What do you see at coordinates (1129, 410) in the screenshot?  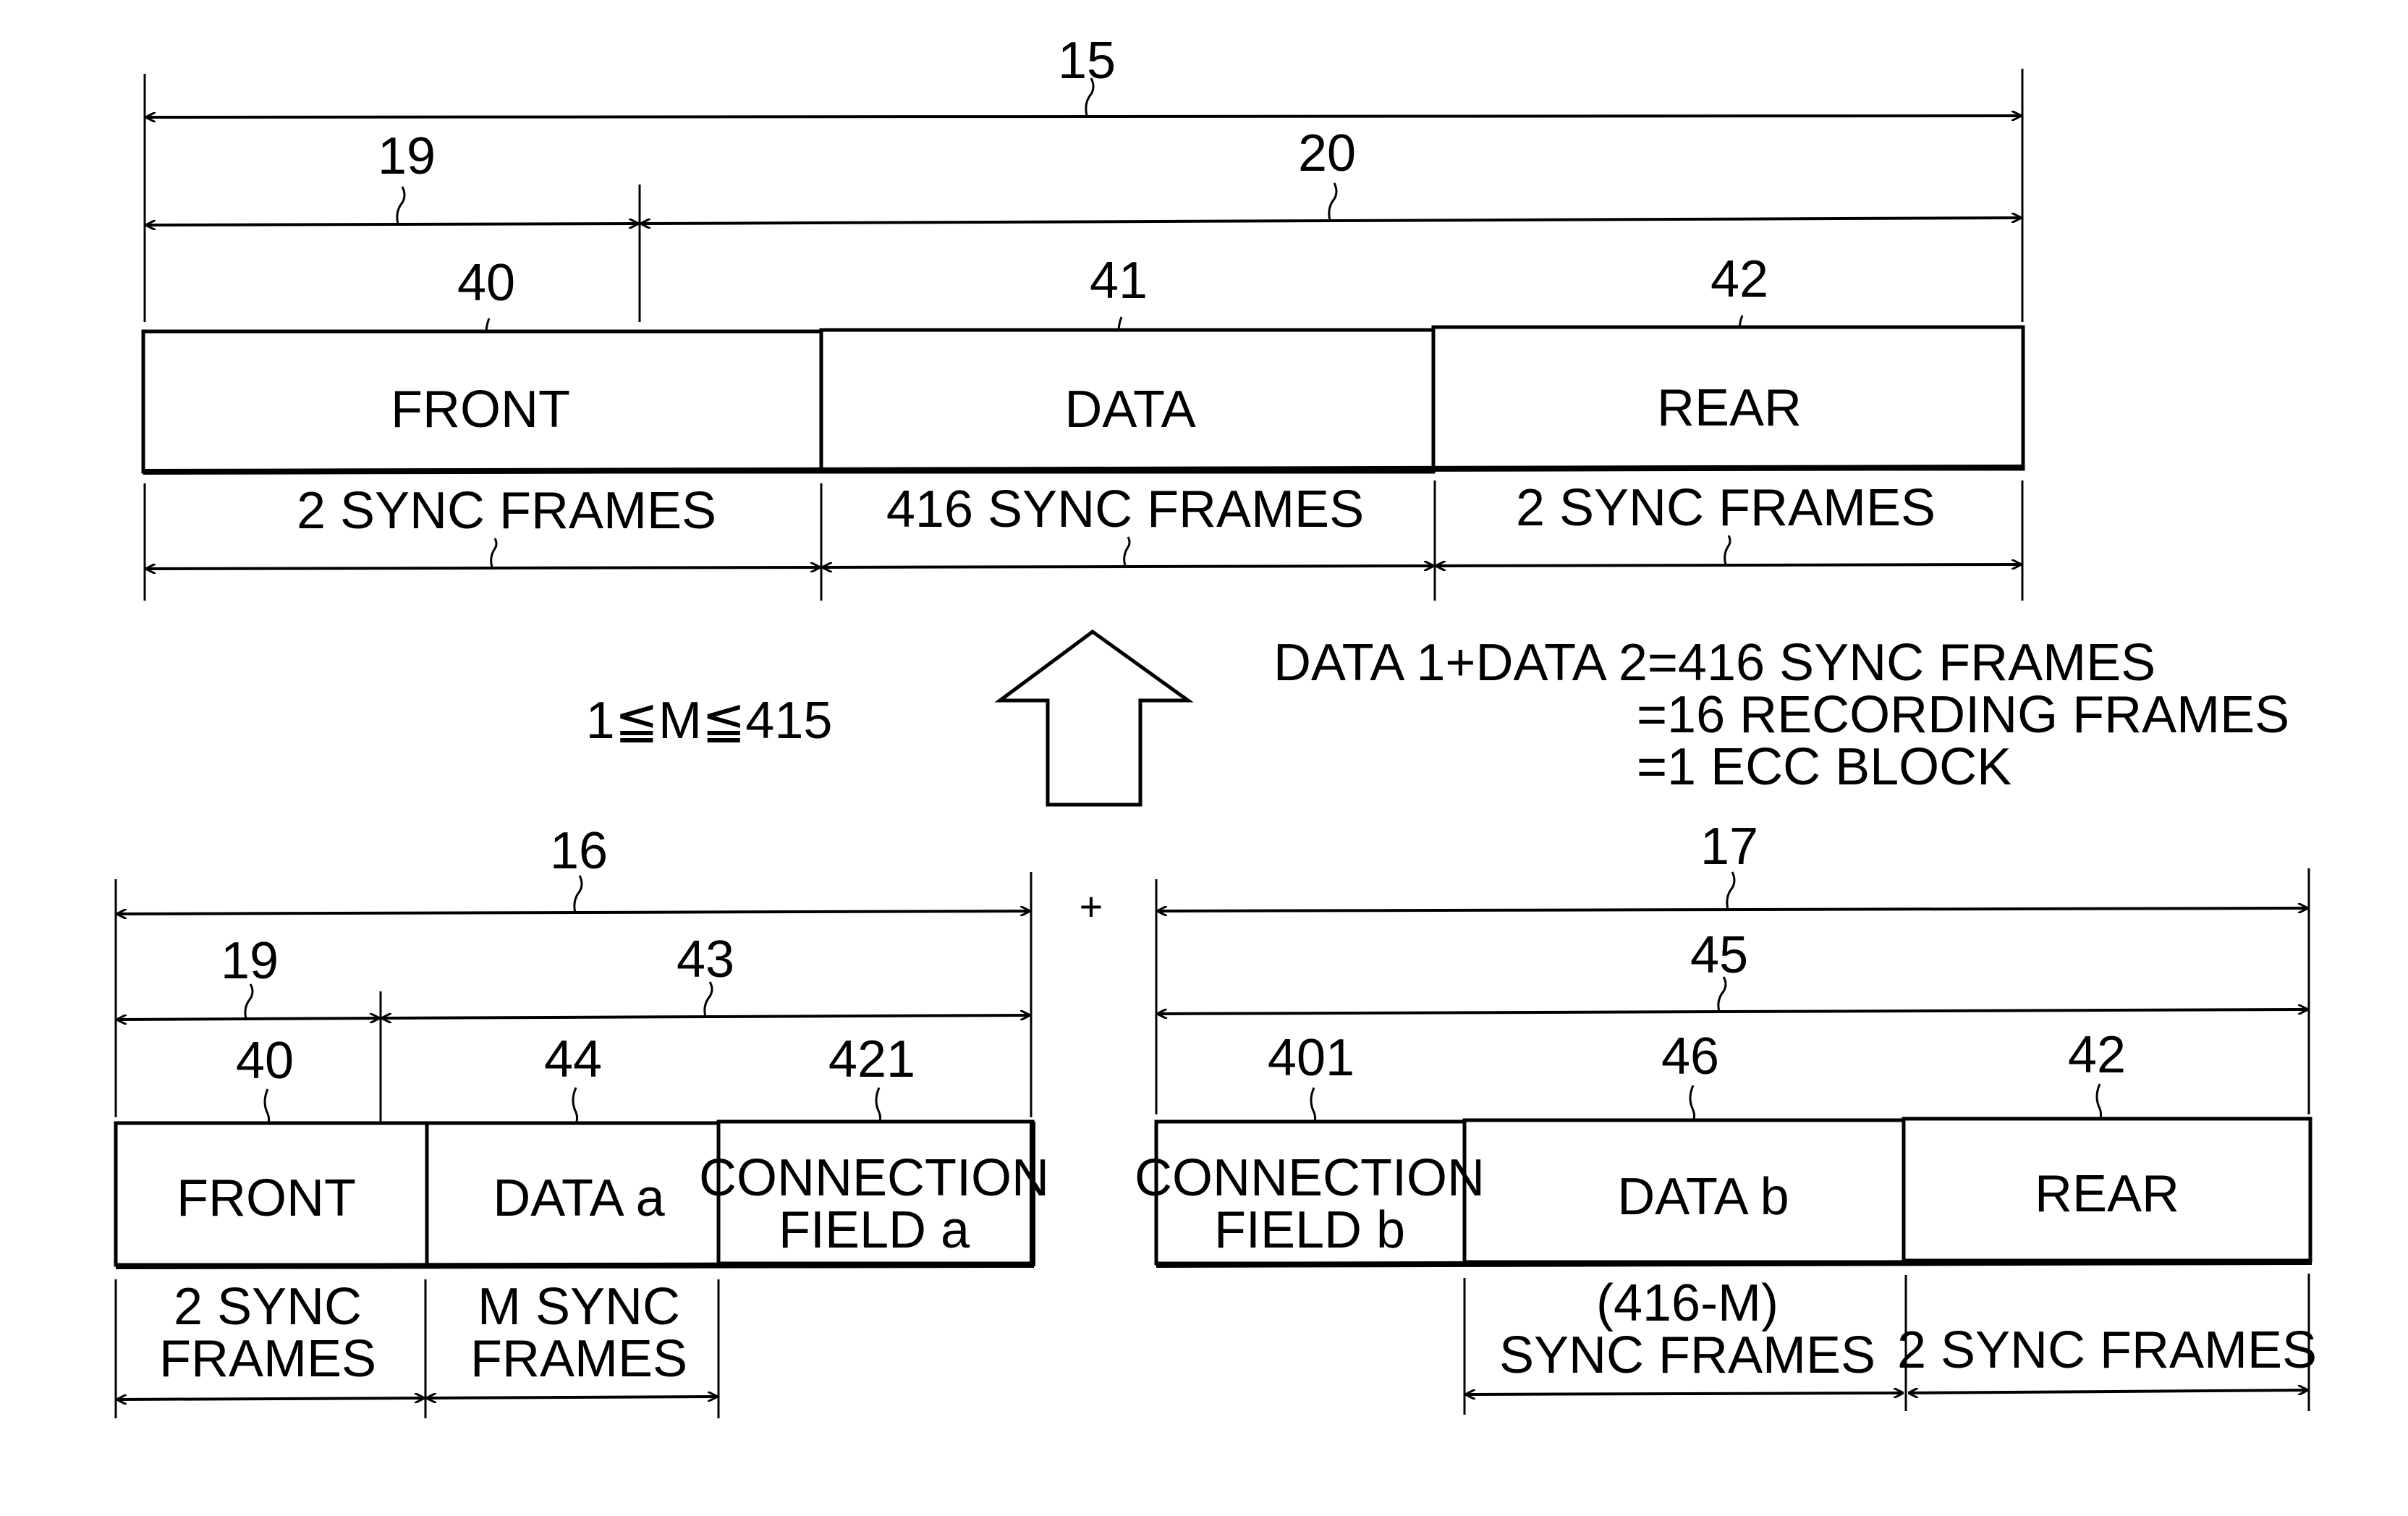 I see `cell-label-data: DATA` at bounding box center [1129, 410].